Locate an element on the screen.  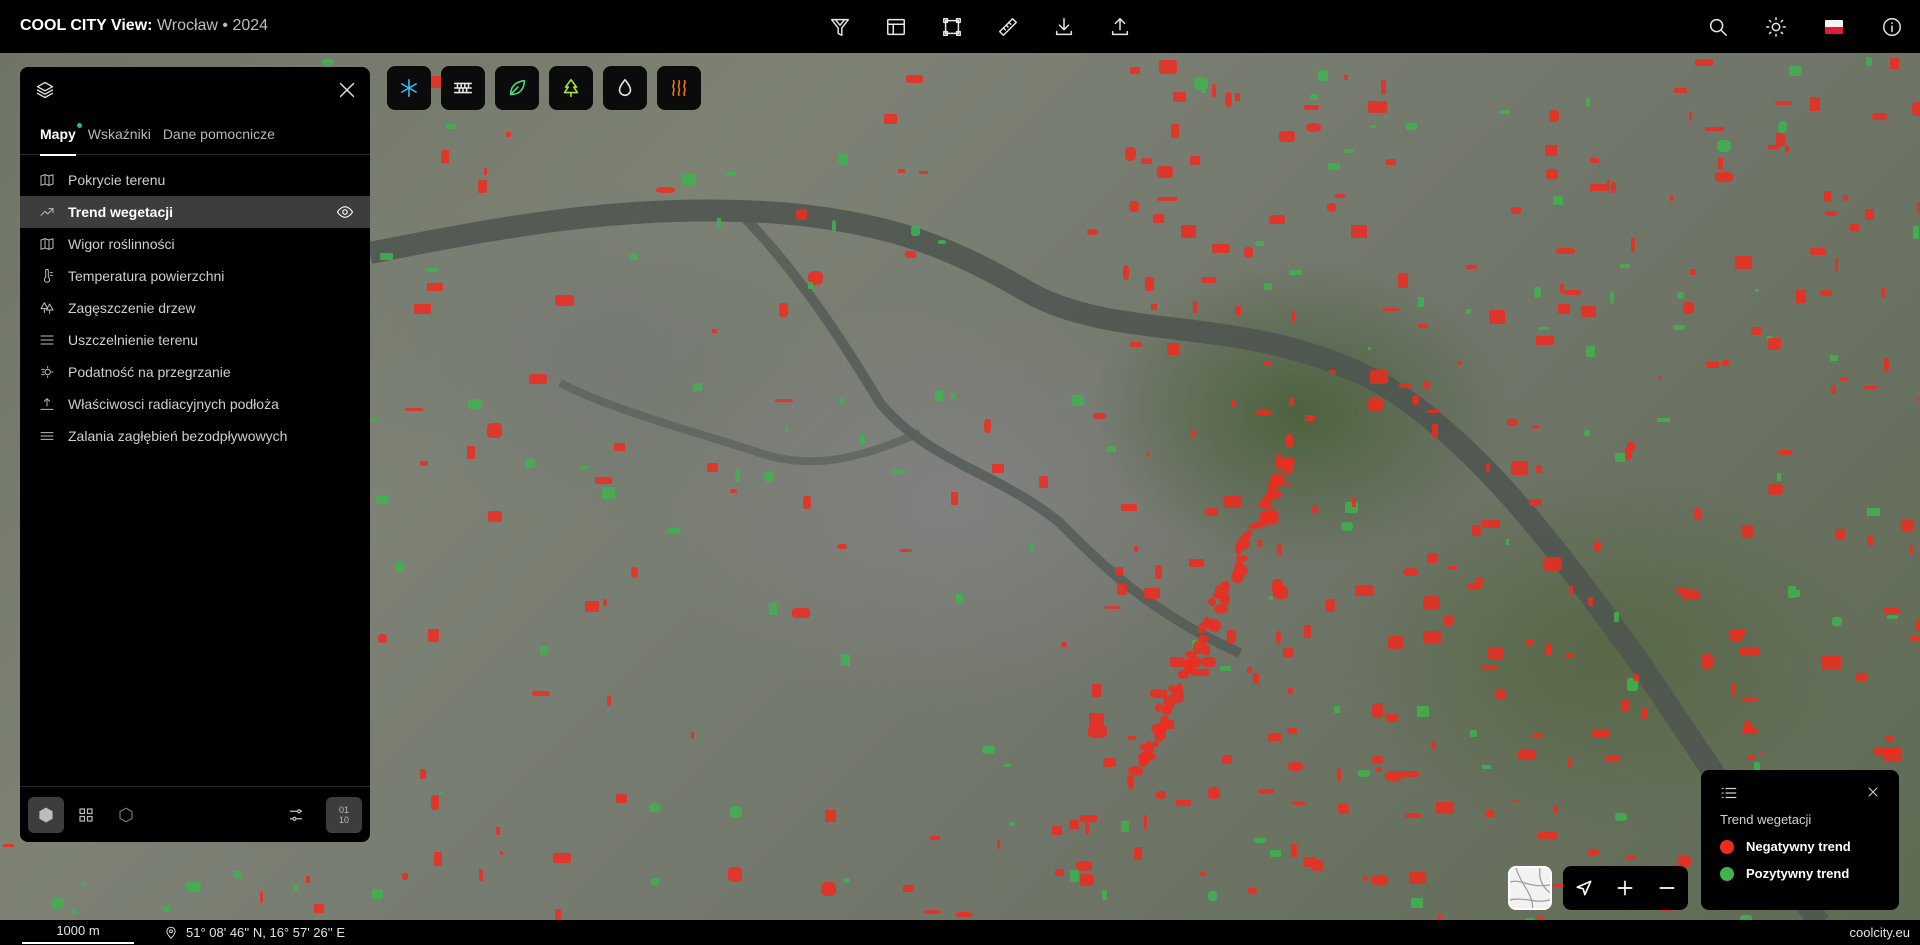
top-bar: COOL CITY View: Wrocław • 2024 is located at coordinates (960, 26).